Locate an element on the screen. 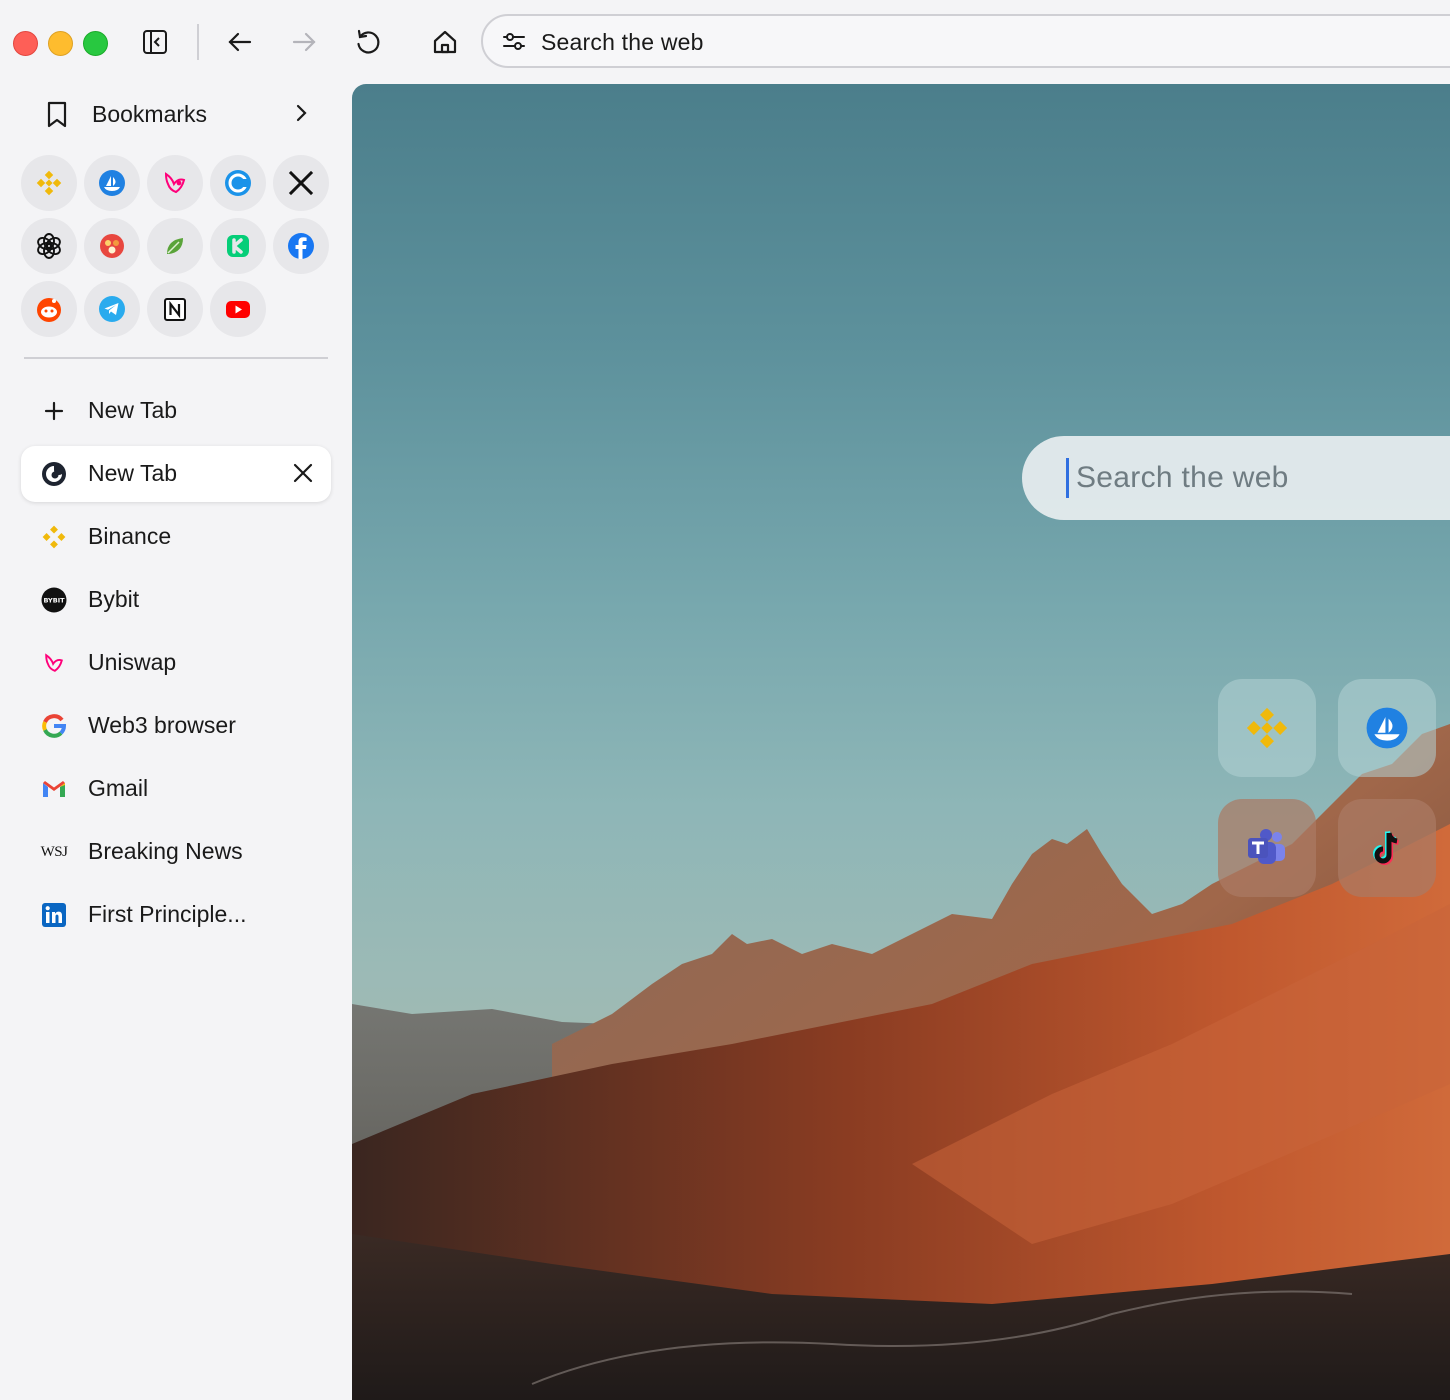 This screenshot has width=1450, height=1400. reddit-icon is located at coordinates (49, 310).